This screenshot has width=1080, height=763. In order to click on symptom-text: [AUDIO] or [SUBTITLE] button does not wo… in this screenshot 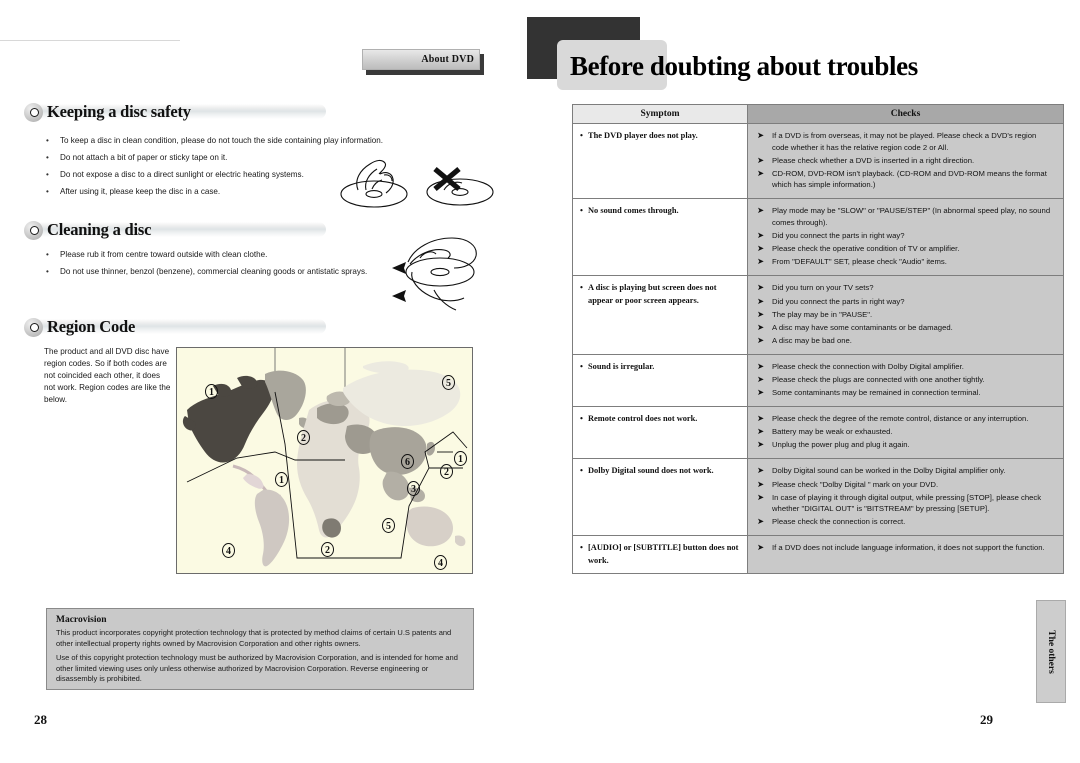, I will do `click(663, 554)`.